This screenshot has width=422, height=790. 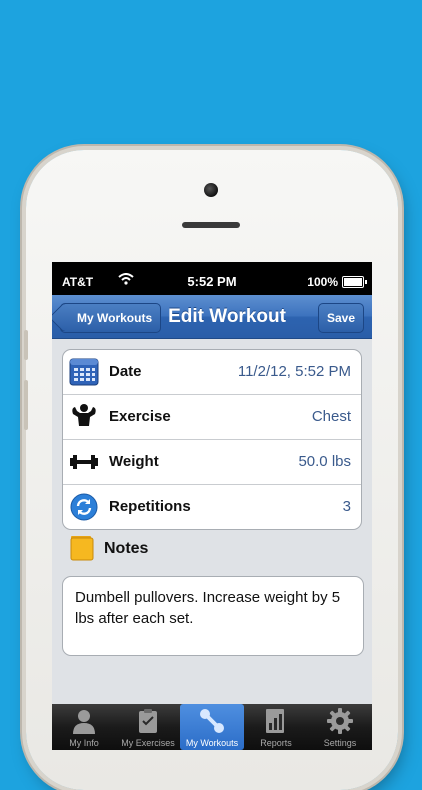 What do you see at coordinates (340, 743) in the screenshot?
I see `tab-label-settings: Settings` at bounding box center [340, 743].